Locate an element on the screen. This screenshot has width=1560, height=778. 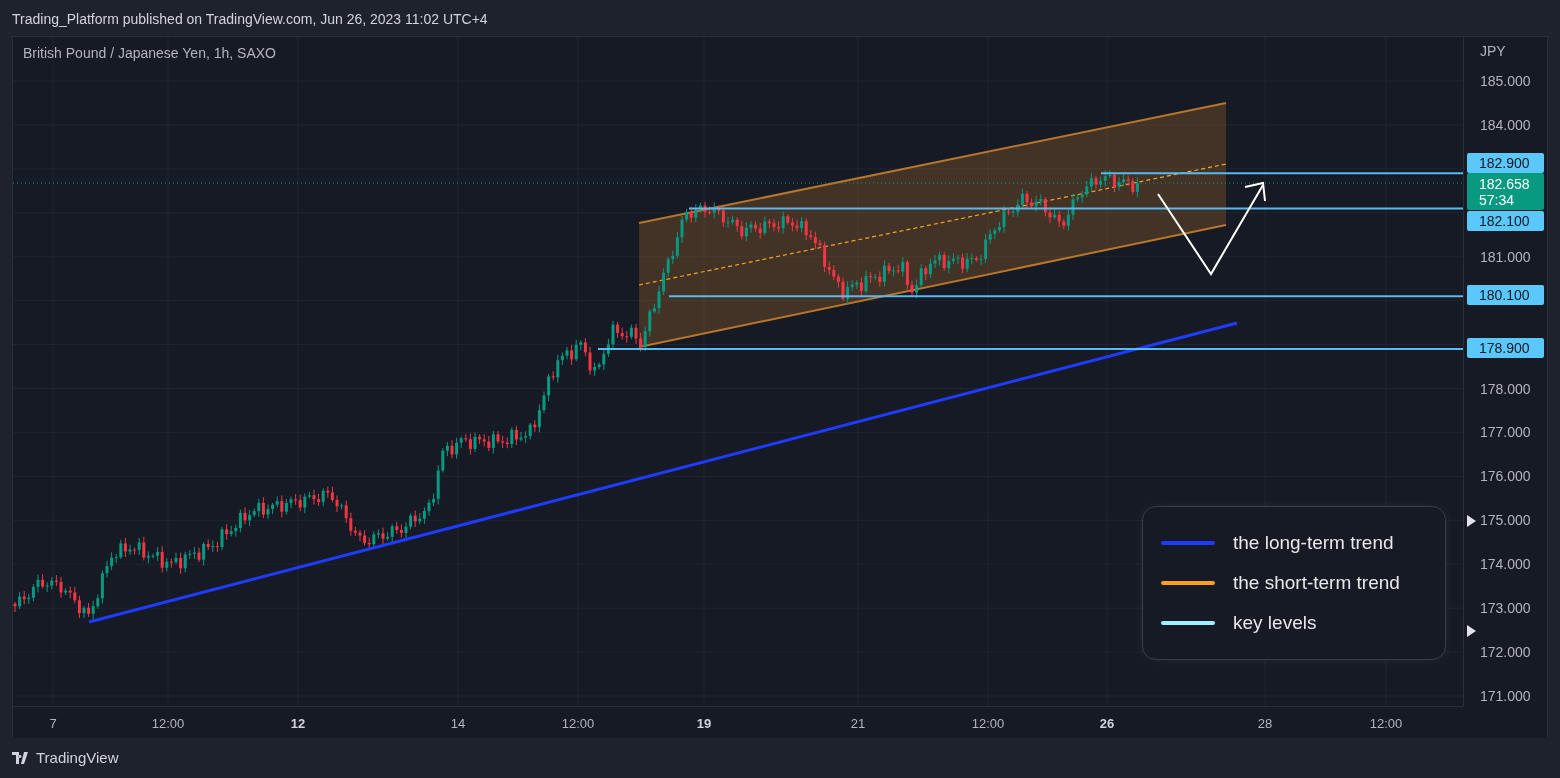
legend-label: the long-term trend is located at coordinates (1313, 542).